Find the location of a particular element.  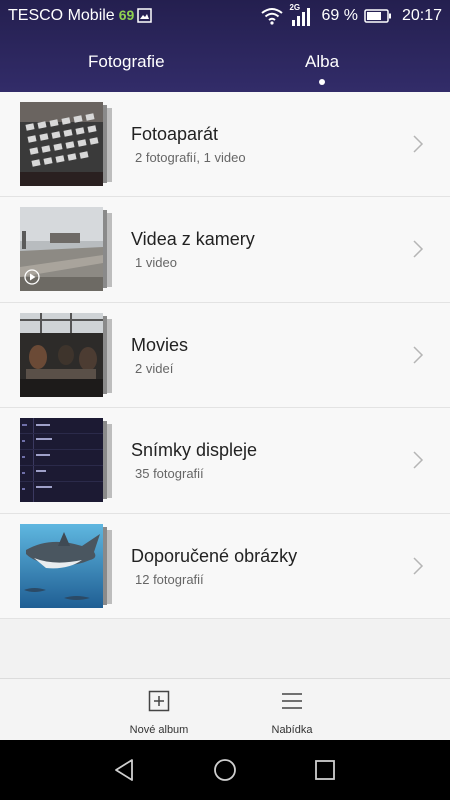

album-subtitle: 35 fotografií is located at coordinates (169, 474).